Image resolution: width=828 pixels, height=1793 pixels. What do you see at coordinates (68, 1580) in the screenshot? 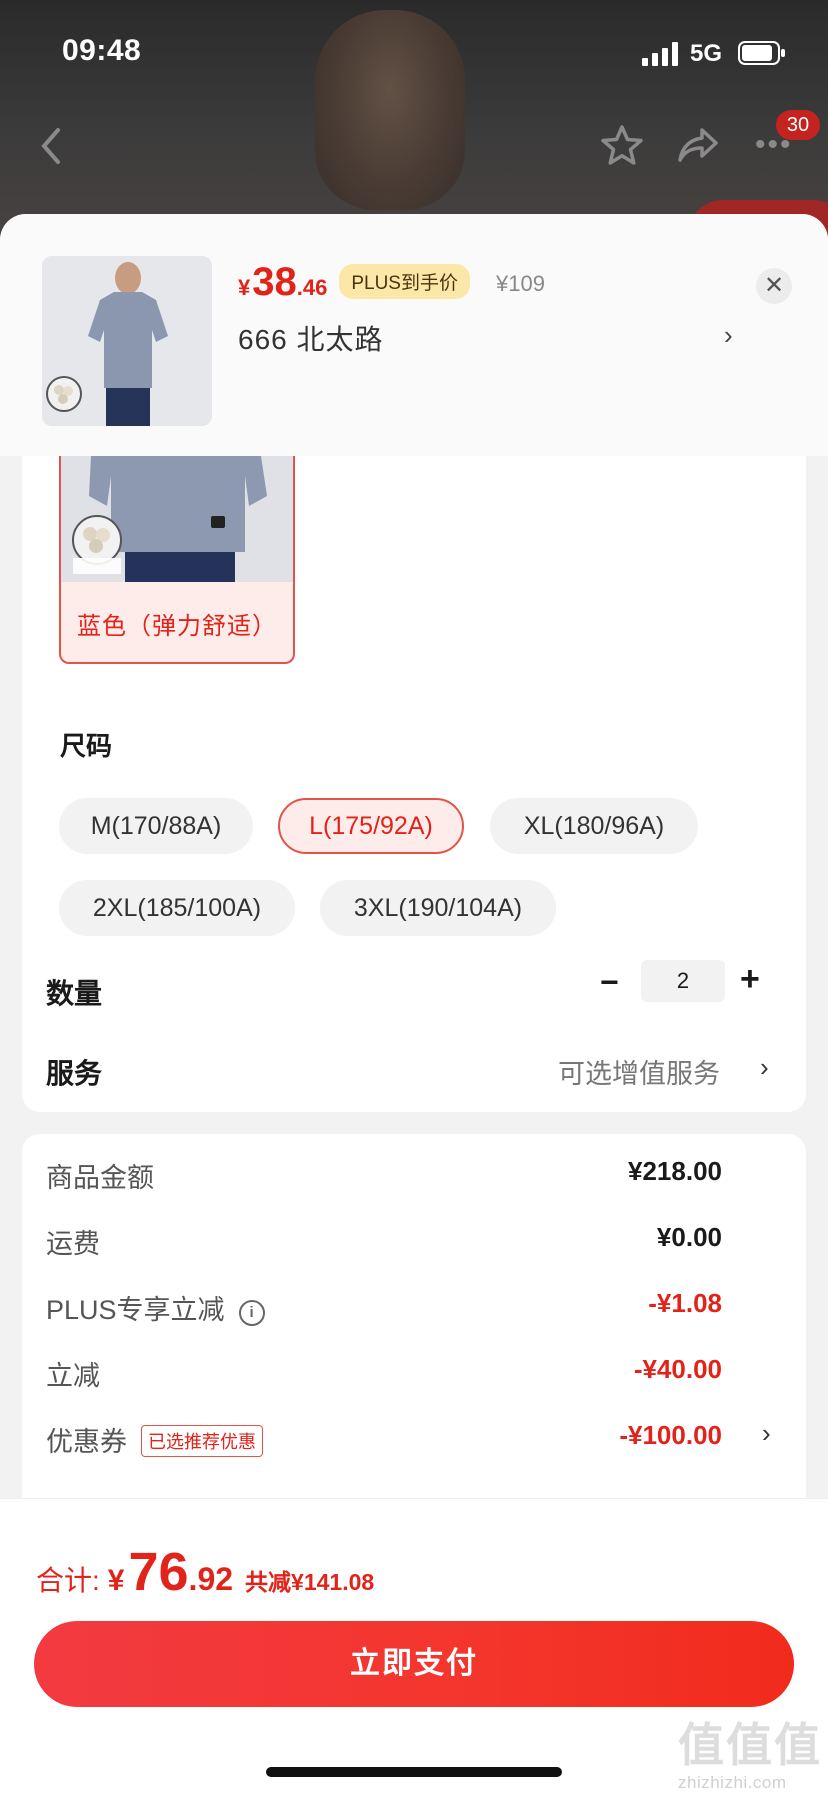
I see `total-label: 合计:` at bounding box center [68, 1580].